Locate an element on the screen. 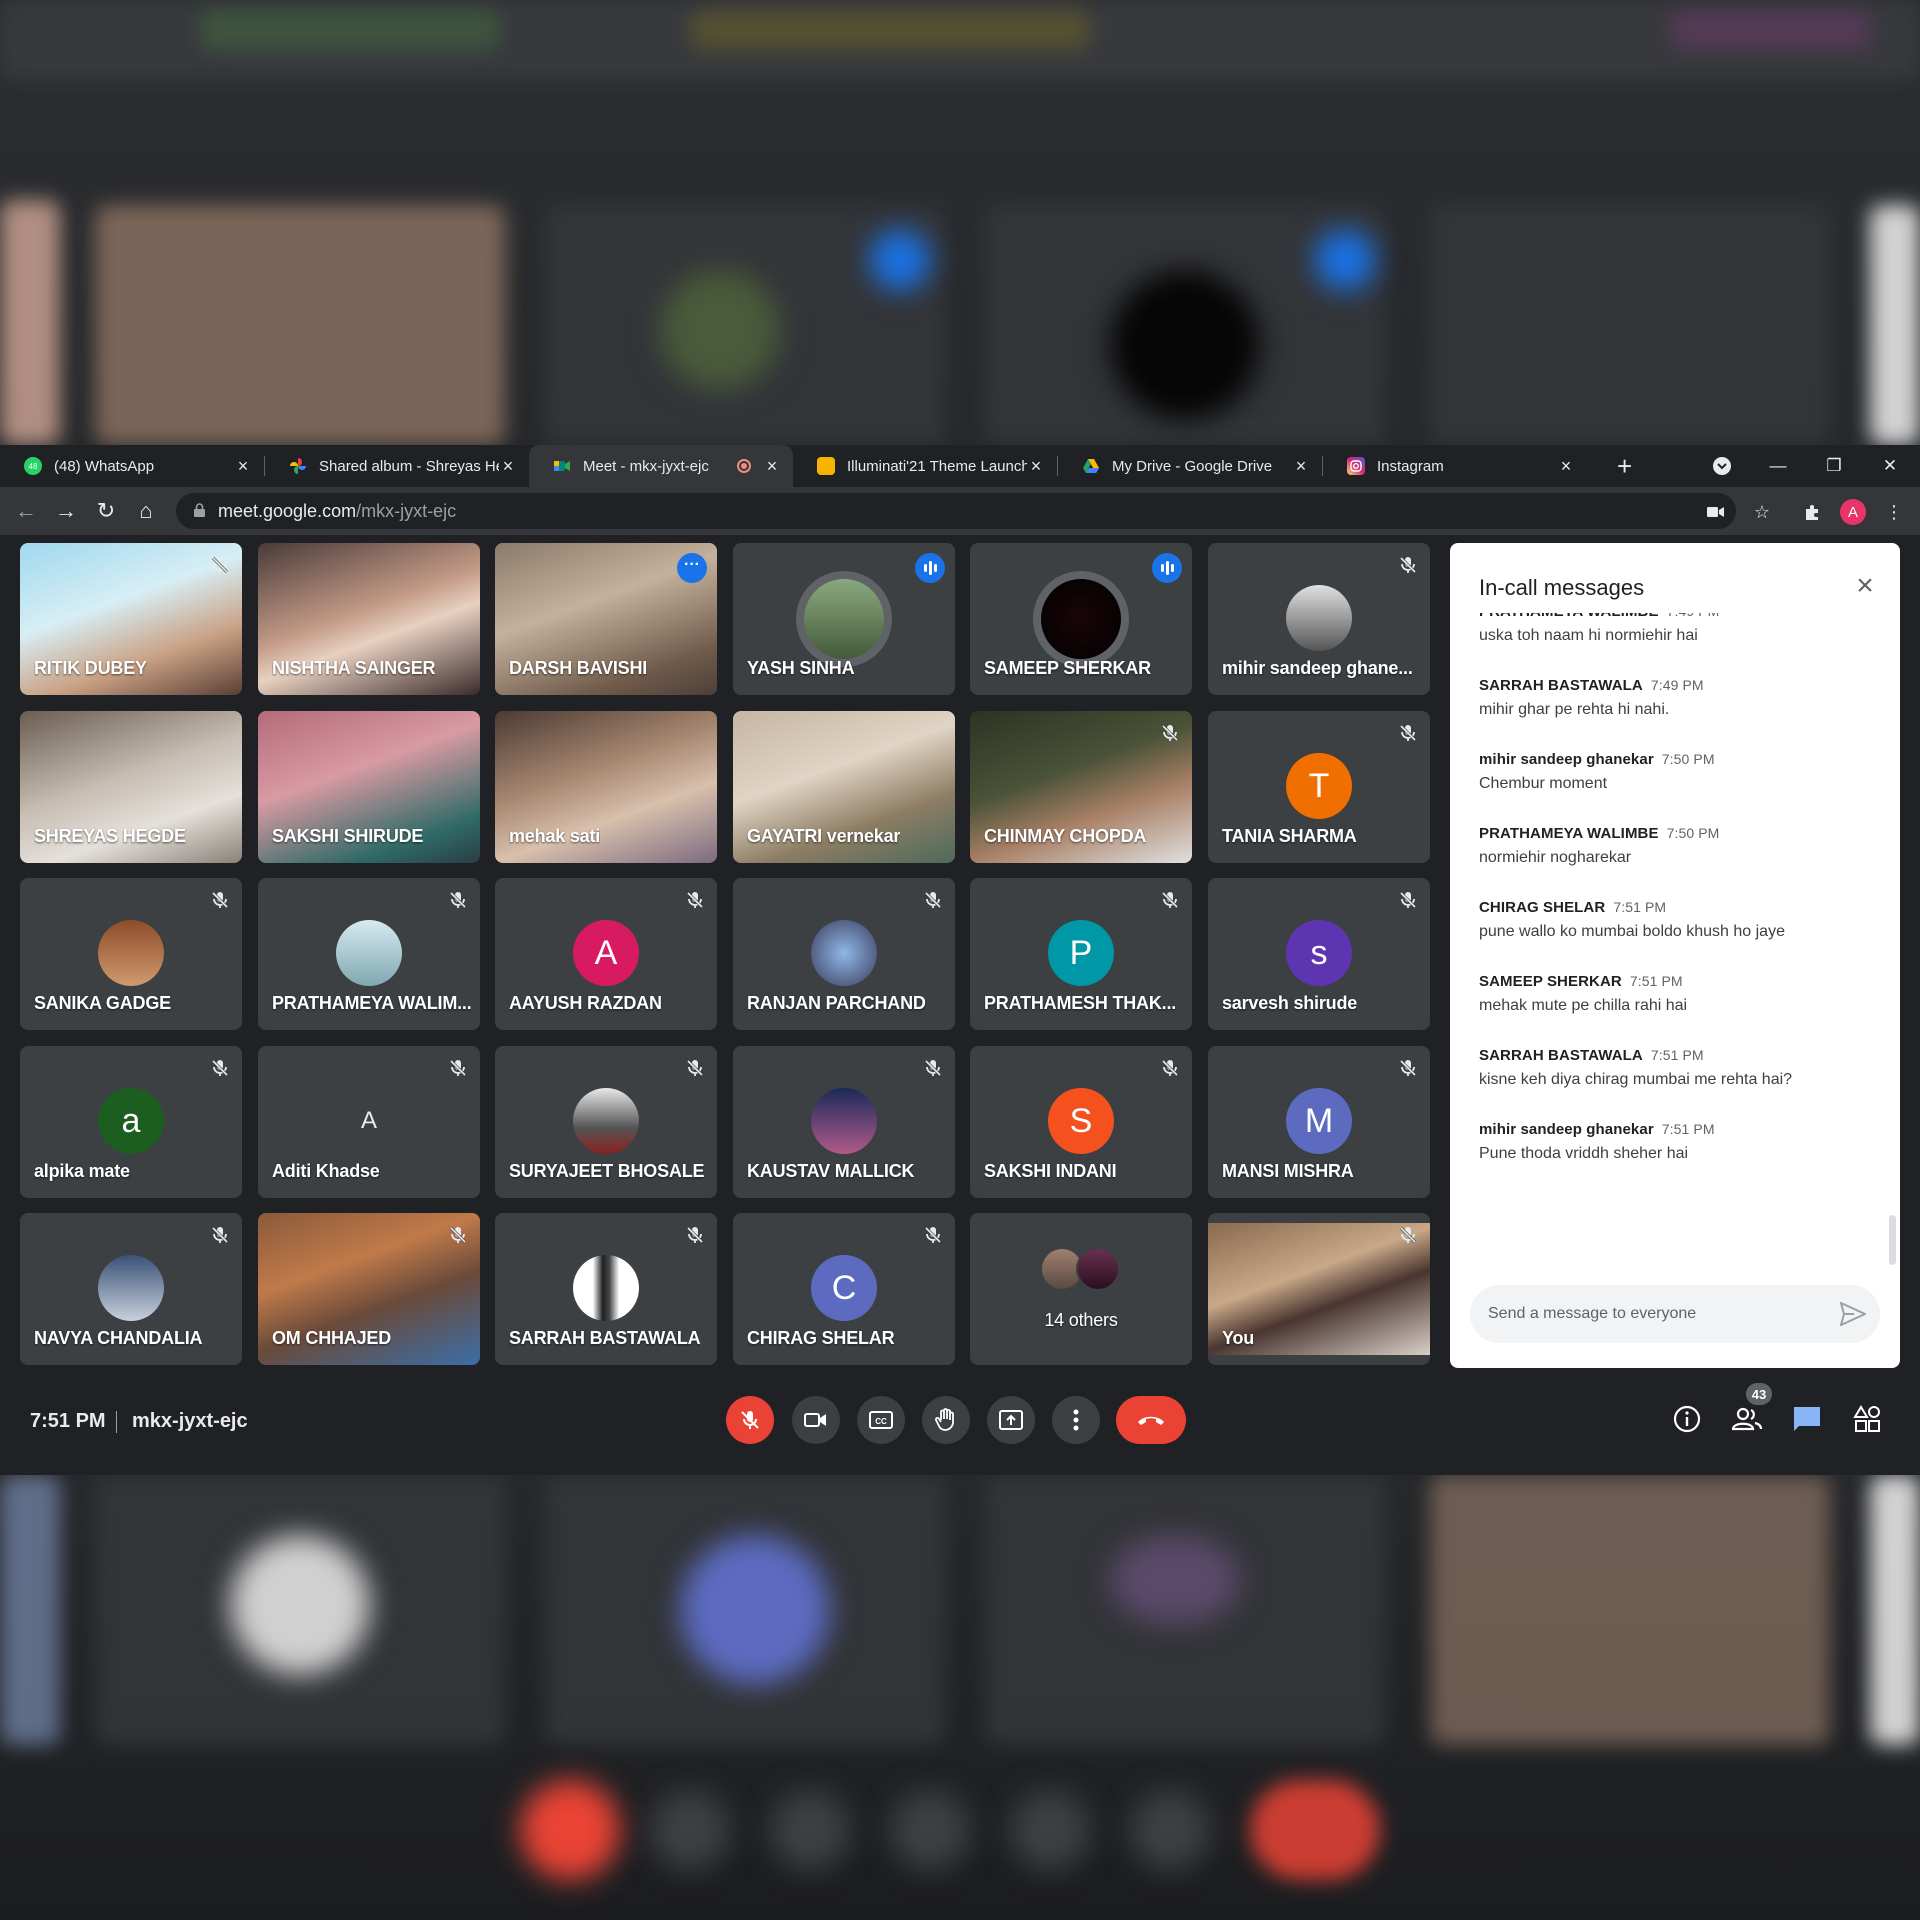 The image size is (1920, 1920). home-icon: ⌂ is located at coordinates (146, 511).